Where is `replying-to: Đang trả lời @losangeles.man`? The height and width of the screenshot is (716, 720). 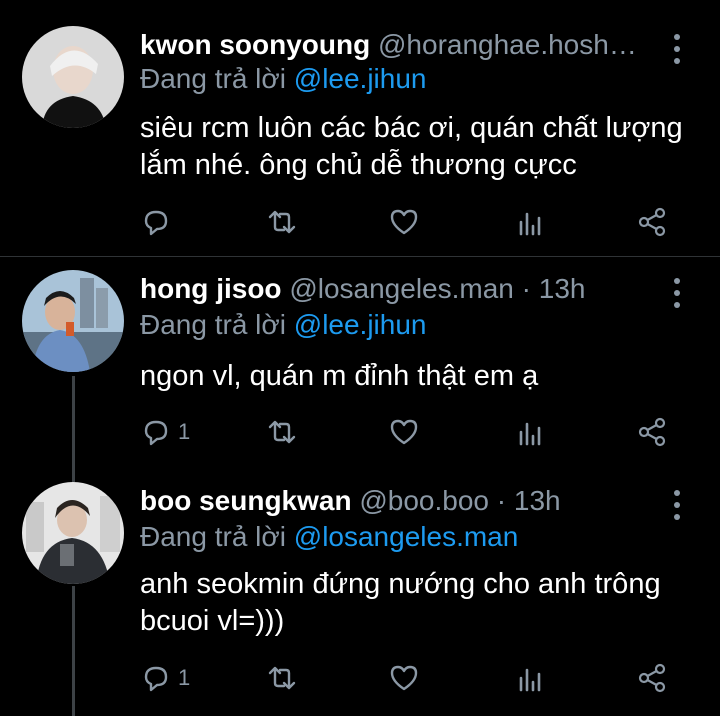
replying-to: Đang trả lời @losangeles.man is located at coordinates (329, 537).